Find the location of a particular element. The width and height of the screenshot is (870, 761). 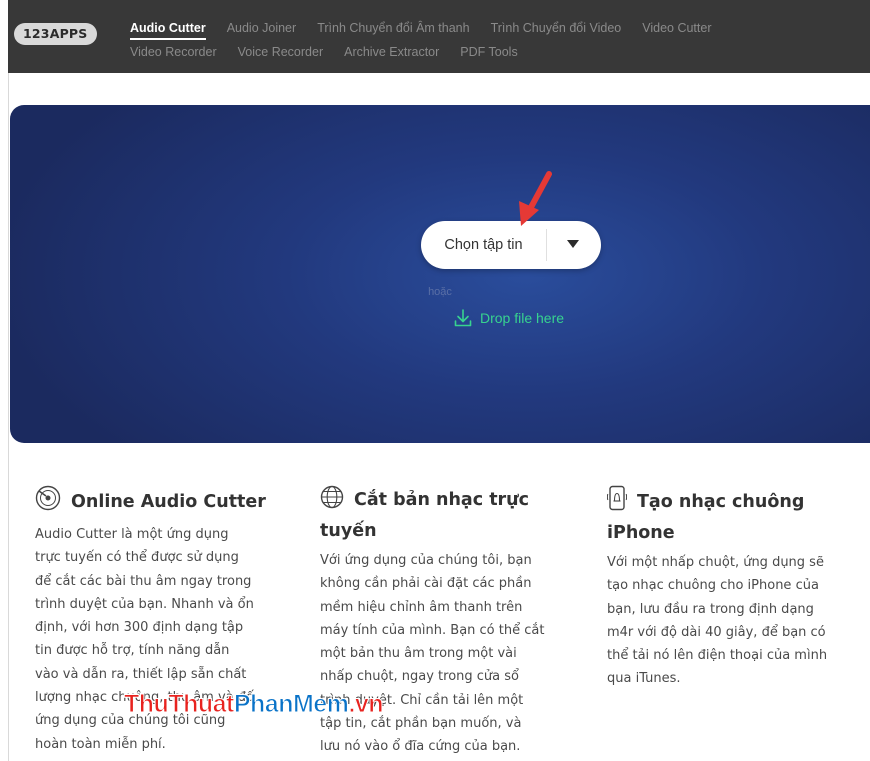

nav-link-voice-recorder: Voice Recorder is located at coordinates (280, 52).